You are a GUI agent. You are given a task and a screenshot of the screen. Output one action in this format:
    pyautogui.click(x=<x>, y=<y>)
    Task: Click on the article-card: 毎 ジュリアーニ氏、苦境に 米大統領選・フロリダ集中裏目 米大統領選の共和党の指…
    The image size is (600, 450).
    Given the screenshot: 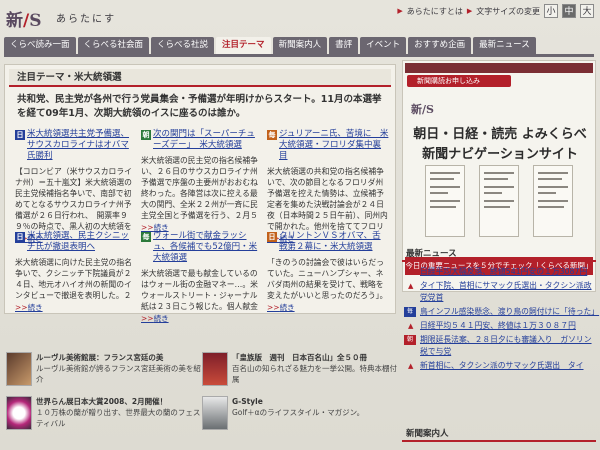 What is the action you would take?
    pyautogui.click(x=328, y=186)
    